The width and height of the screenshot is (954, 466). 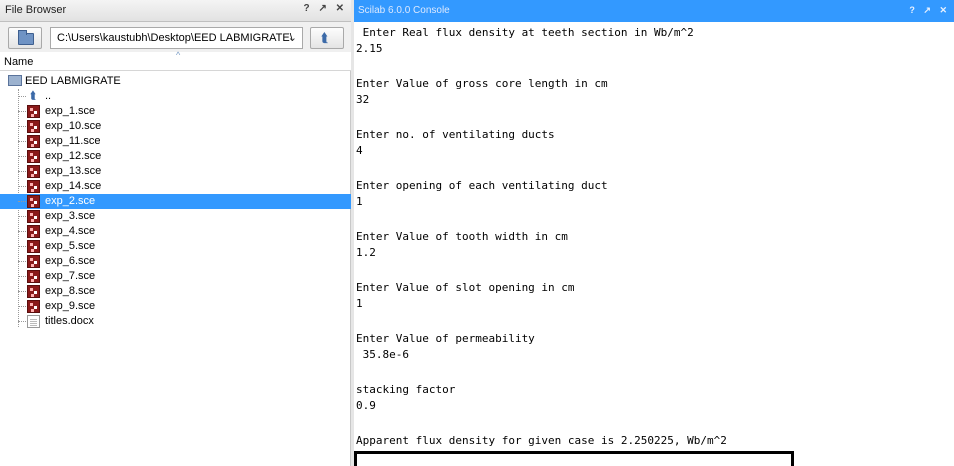 I want to click on console-prompt-line: Enter Value of tooth width in cm, so click(x=462, y=236).